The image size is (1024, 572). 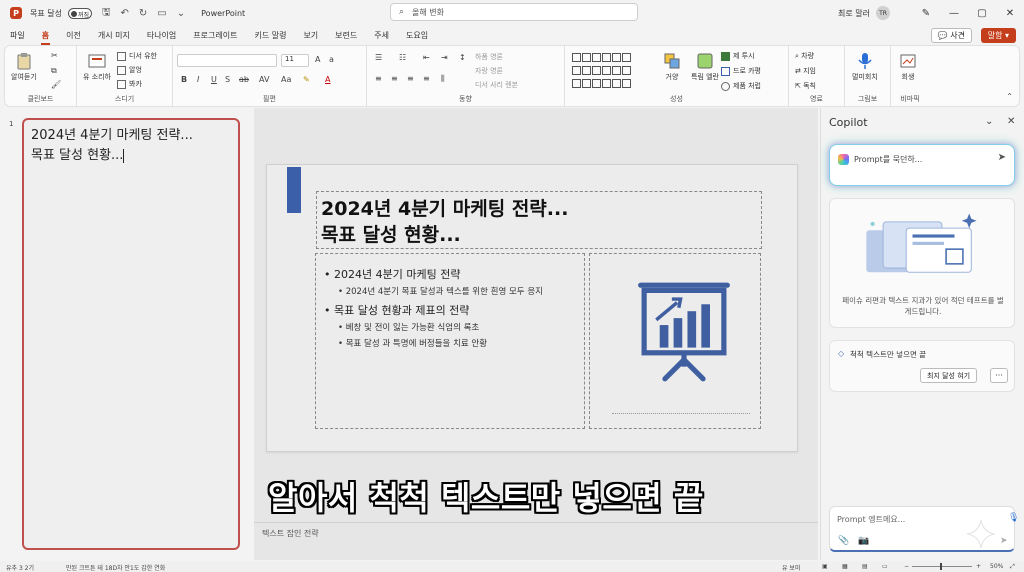 I want to click on cut-icon: ✂, so click(x=54, y=55).